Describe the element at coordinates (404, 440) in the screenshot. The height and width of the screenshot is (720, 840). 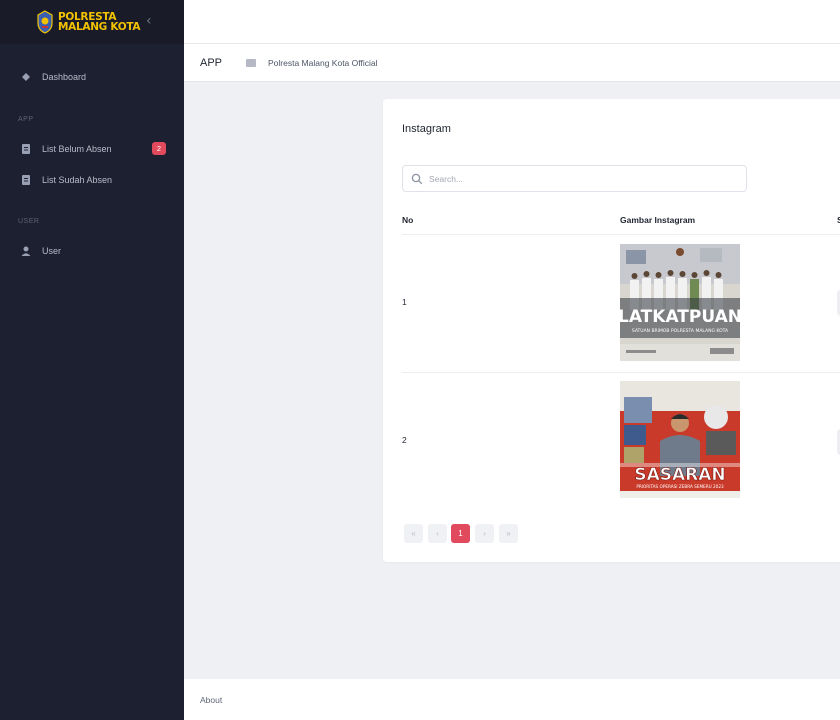
I see `table-row-no: 2` at that location.